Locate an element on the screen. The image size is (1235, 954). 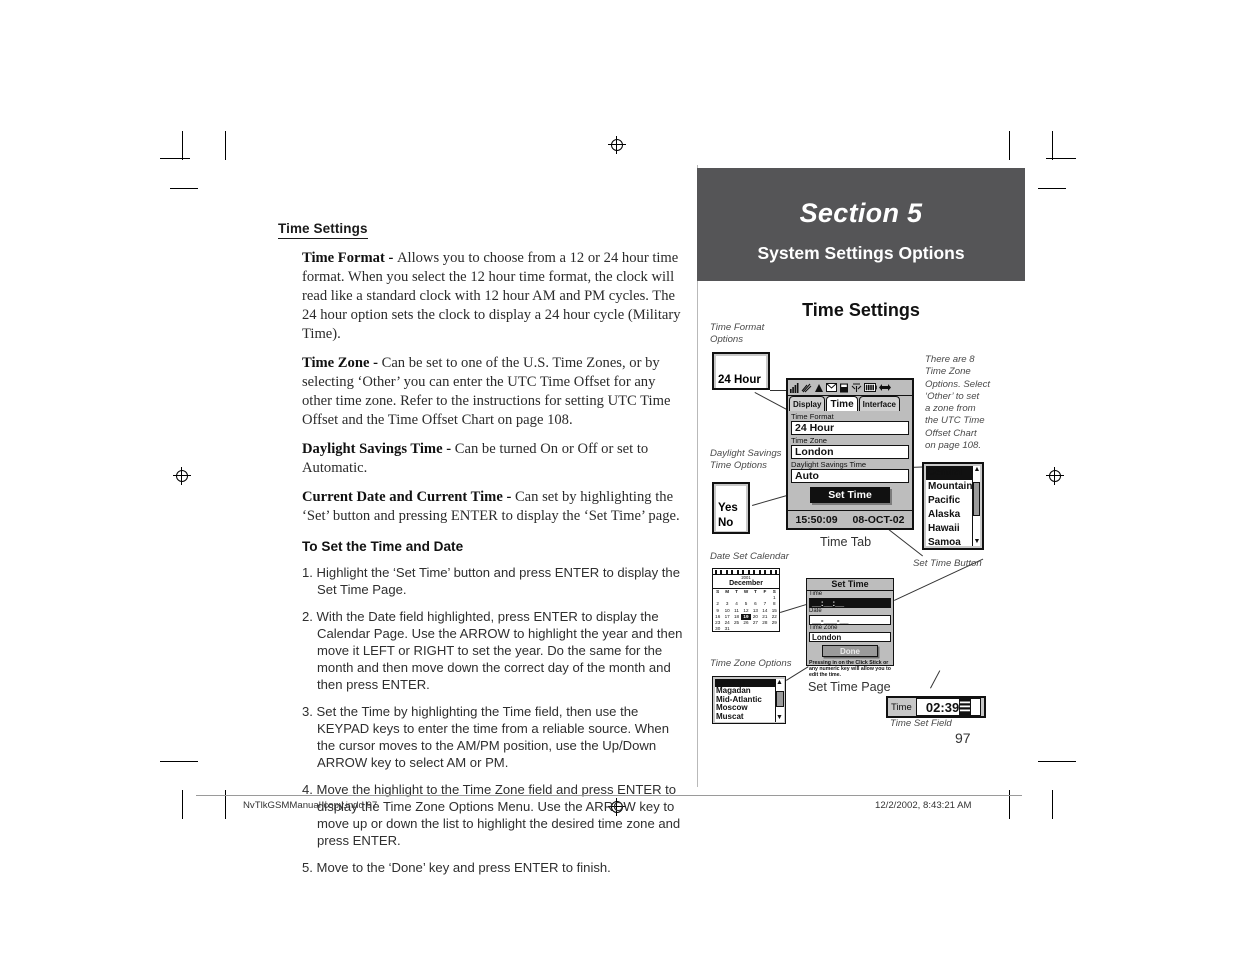
caption-date-set-calendar: Date Set Calendar is located at coordinates (749, 556).